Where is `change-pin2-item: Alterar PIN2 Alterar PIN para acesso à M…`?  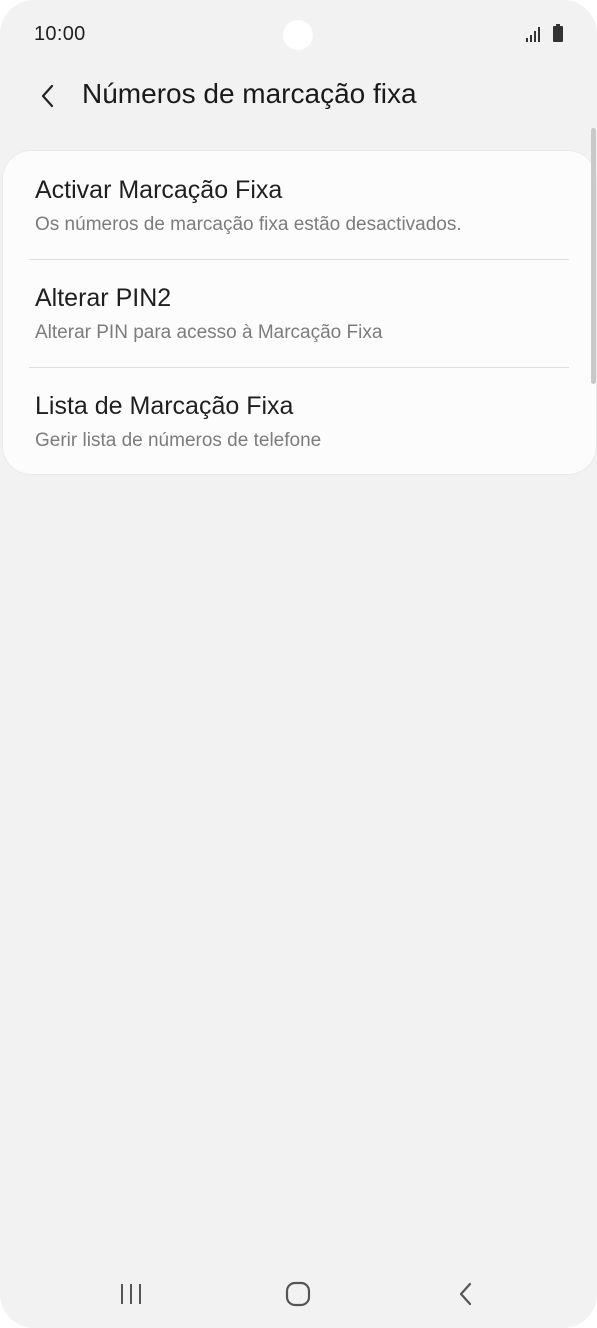
change-pin2-item: Alterar PIN2 Alterar PIN para acesso à M… is located at coordinates (299, 313).